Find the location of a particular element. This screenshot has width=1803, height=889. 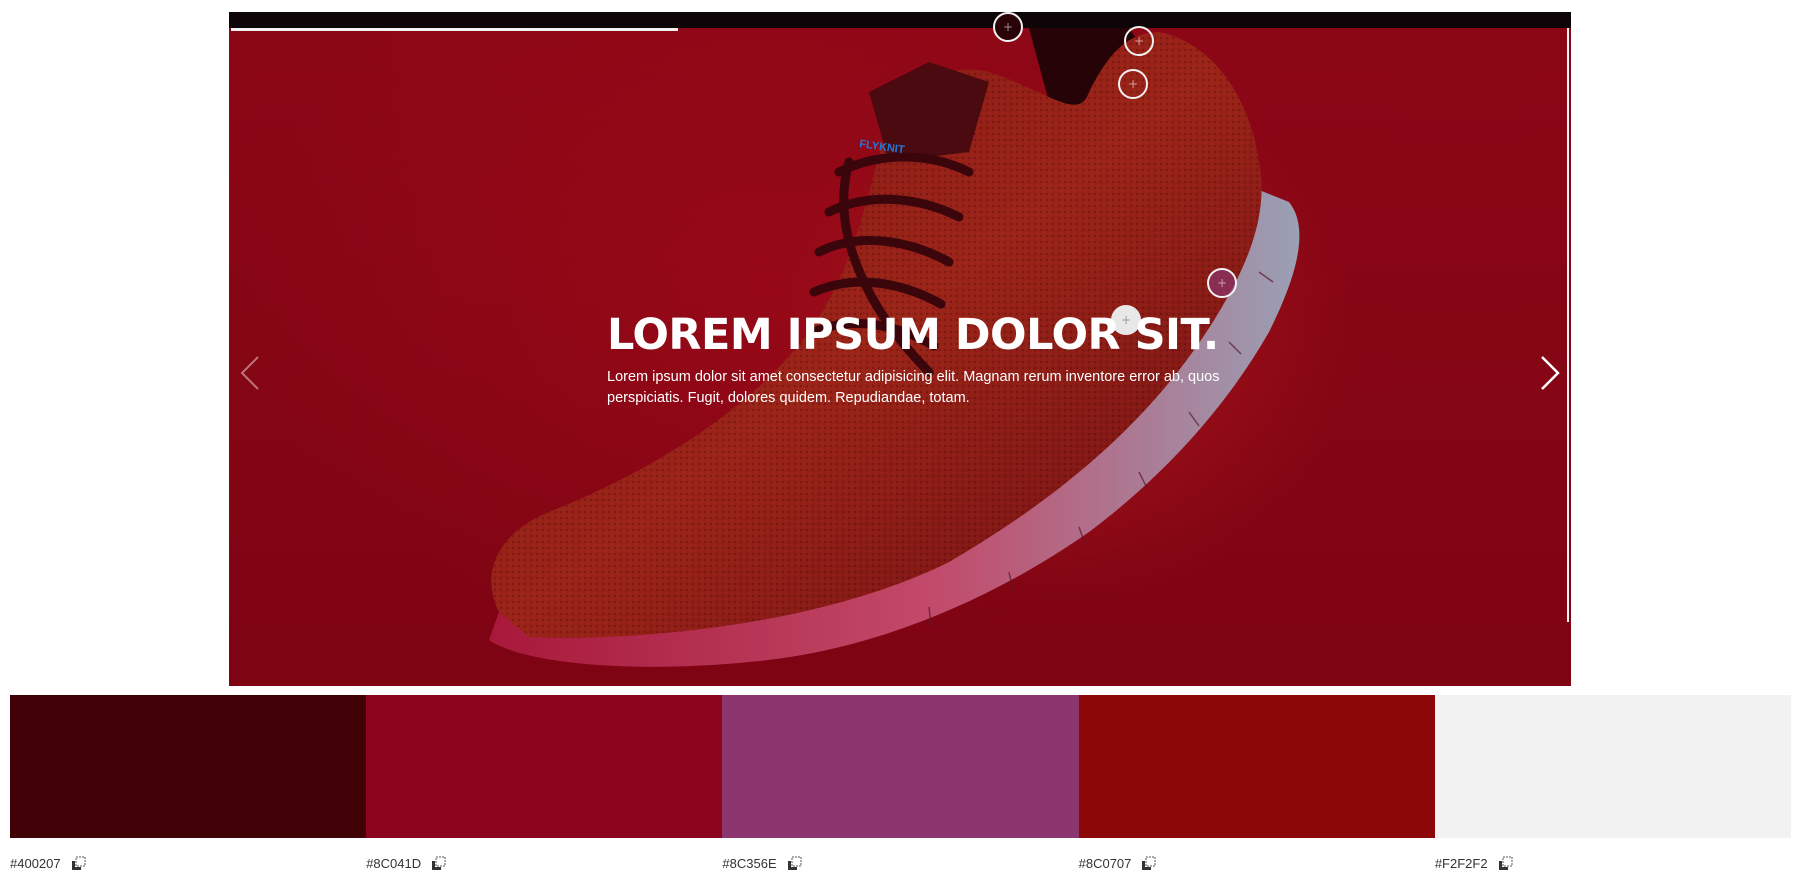

chevron-right-icon is located at coordinates (1550, 373).